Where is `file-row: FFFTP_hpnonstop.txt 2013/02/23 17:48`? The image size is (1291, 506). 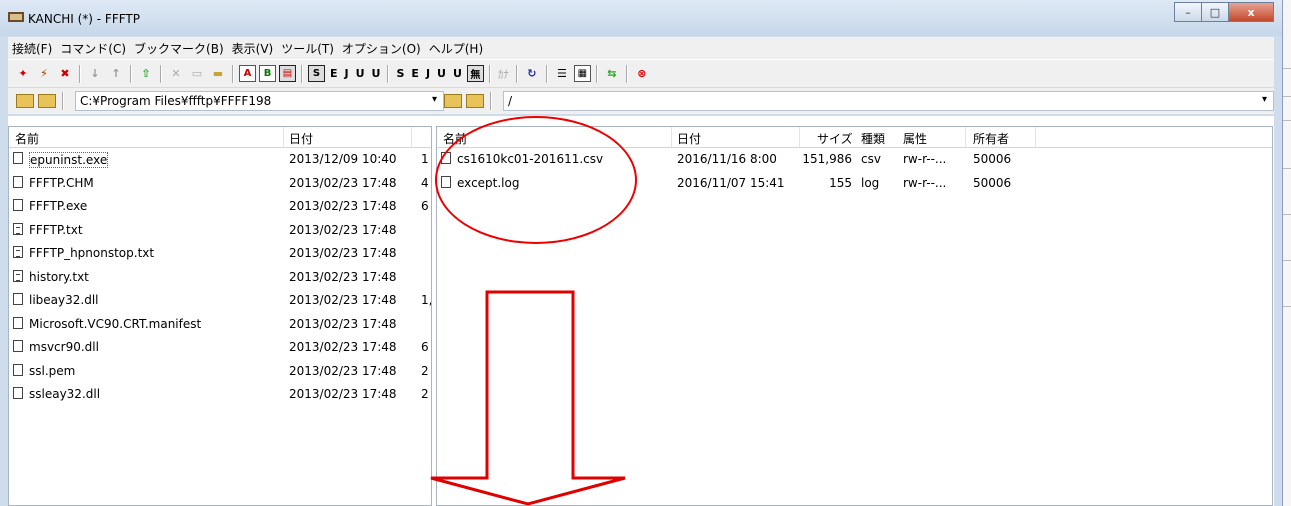 file-row: FFFTP_hpnonstop.txt 2013/02/23 17:48 is located at coordinates (220, 254).